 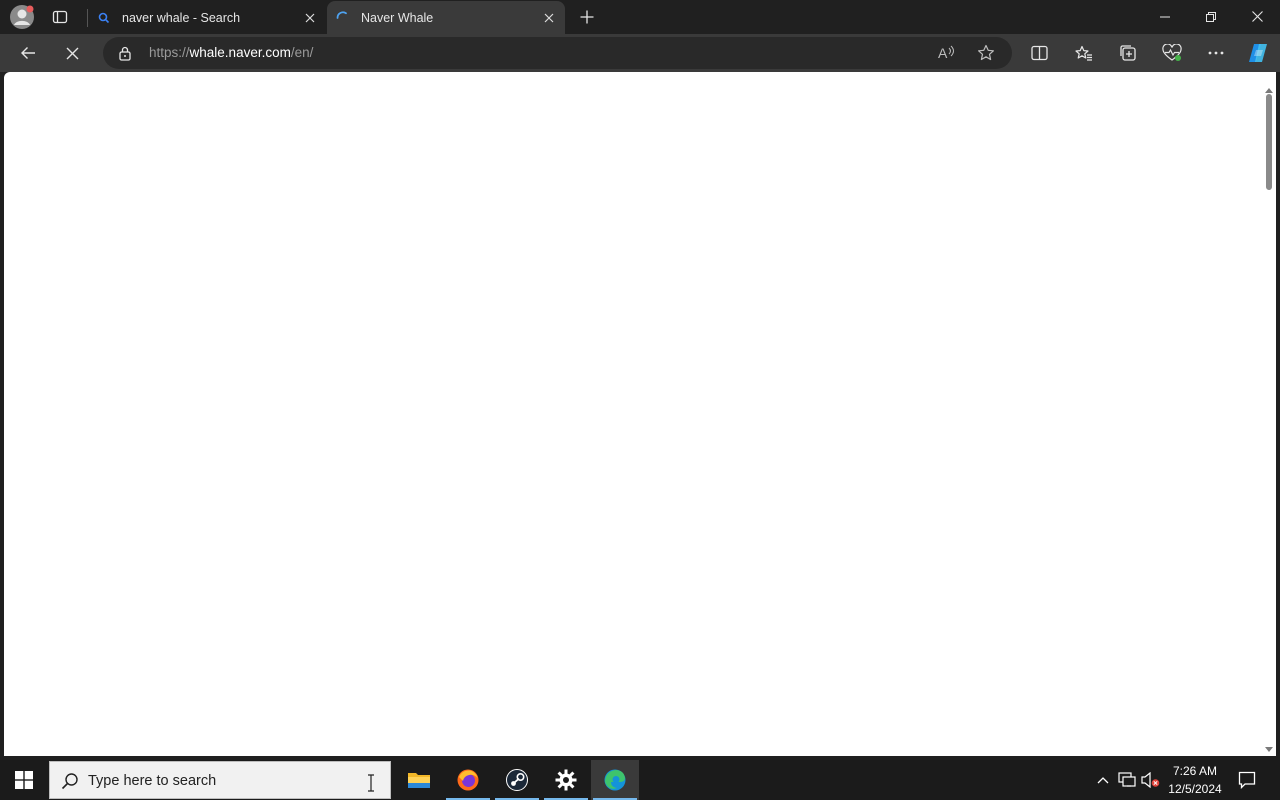 What do you see at coordinates (181, 17) in the screenshot?
I see `tab-title: naver whale - Search` at bounding box center [181, 17].